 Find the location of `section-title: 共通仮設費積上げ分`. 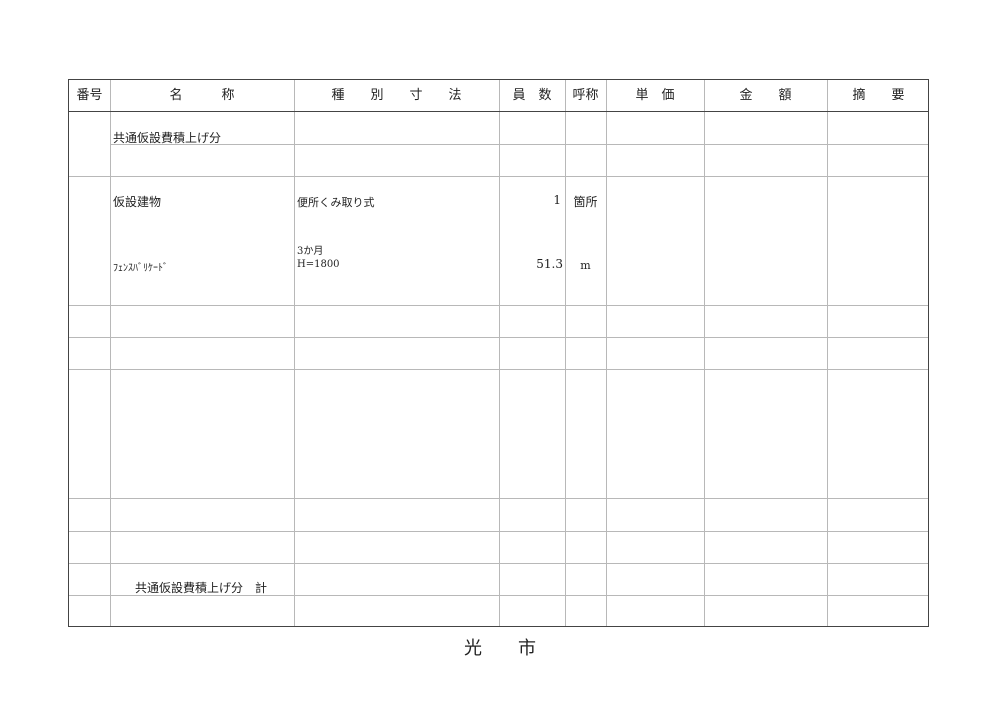

section-title: 共通仮設費積上げ分 is located at coordinates (167, 138).